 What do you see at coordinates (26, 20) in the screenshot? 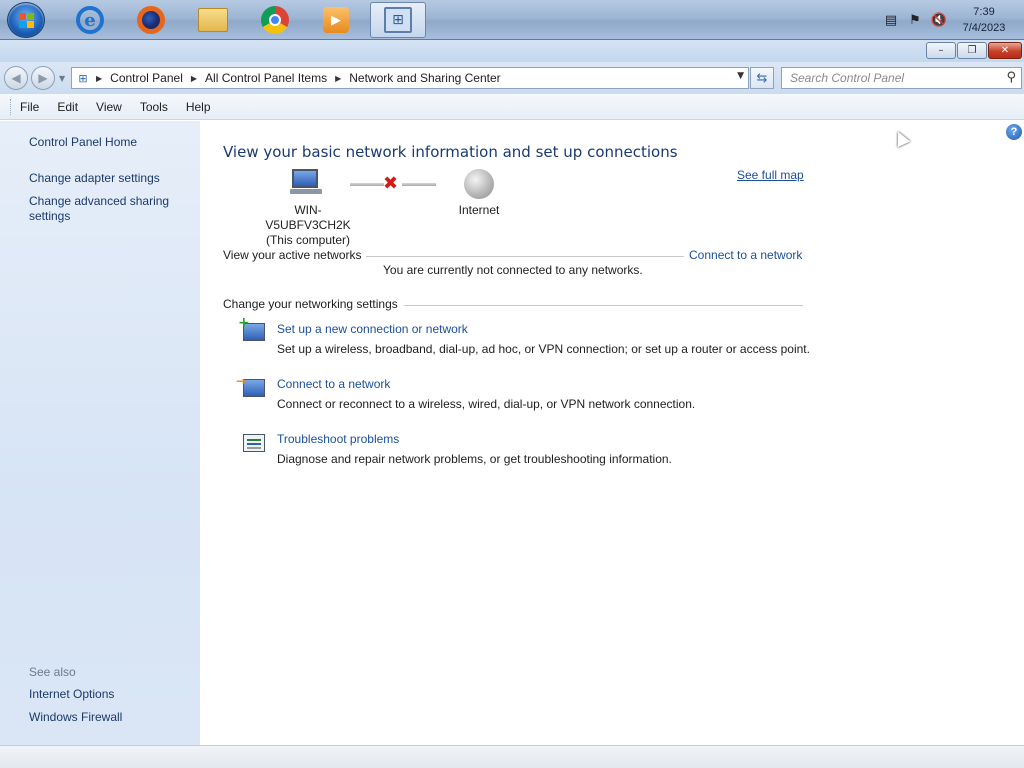
I see `start-button` at bounding box center [26, 20].